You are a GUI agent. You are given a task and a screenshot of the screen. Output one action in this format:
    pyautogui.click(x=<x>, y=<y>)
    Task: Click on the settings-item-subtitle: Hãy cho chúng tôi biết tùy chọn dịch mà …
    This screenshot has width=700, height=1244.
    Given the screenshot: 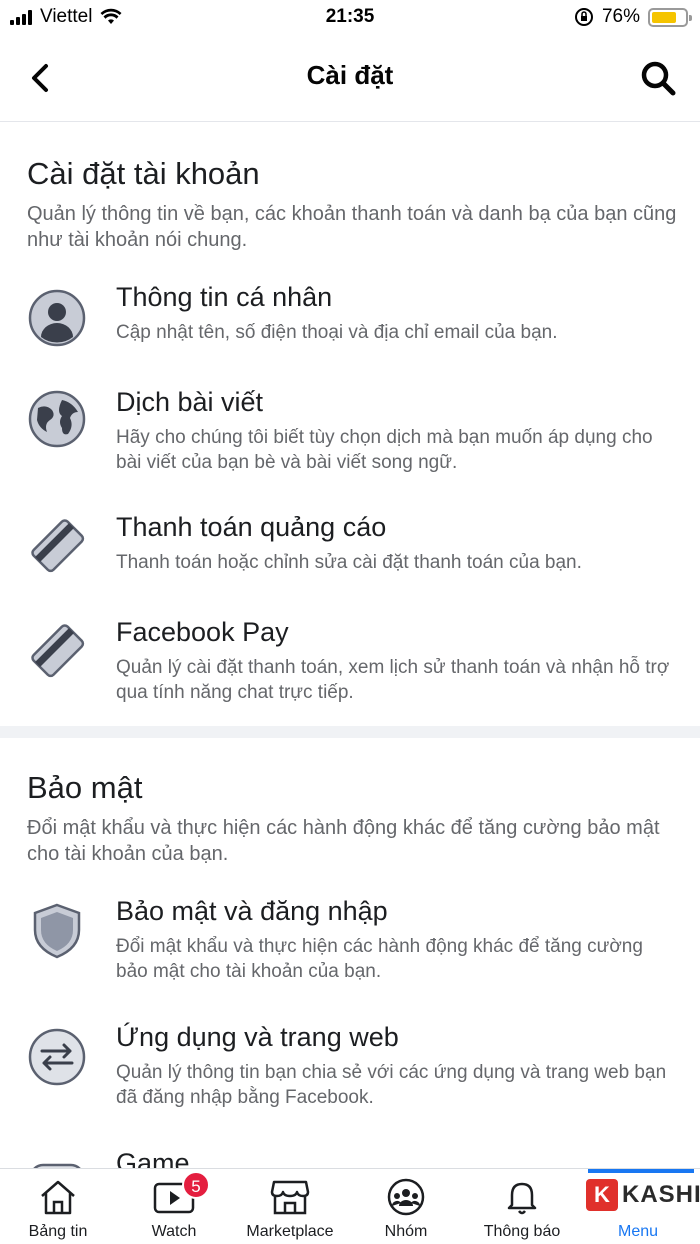 What is the action you would take?
    pyautogui.click(x=384, y=450)
    